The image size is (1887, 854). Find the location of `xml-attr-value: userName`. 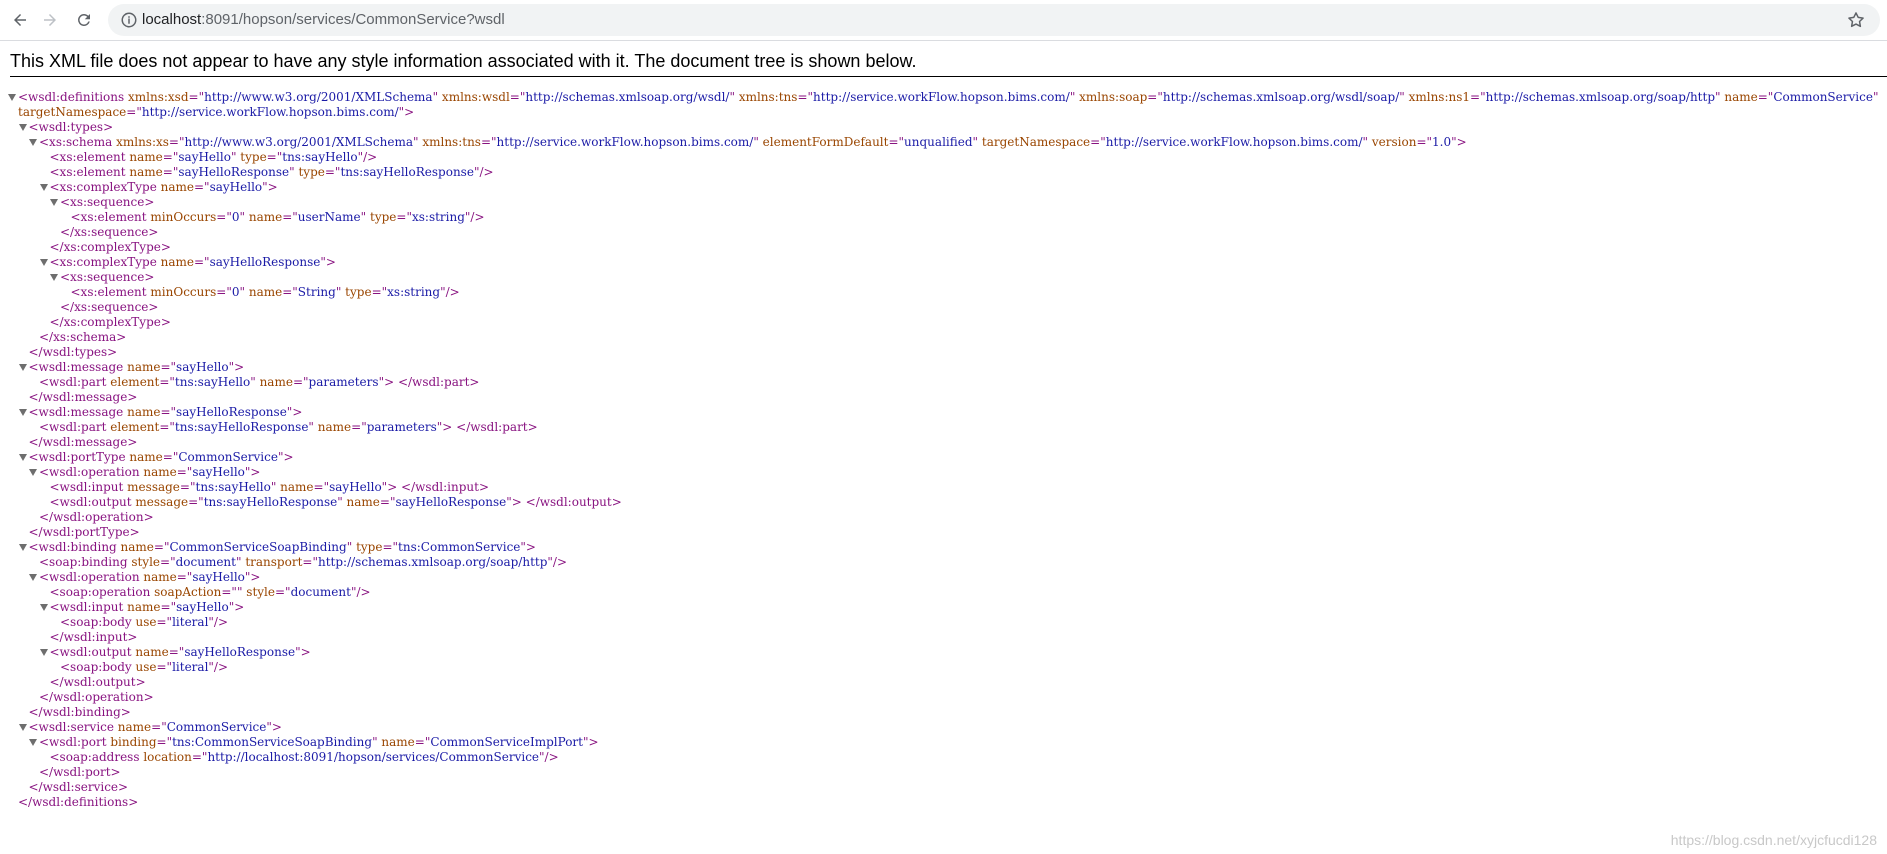

xml-attr-value: userName is located at coordinates (329, 217).